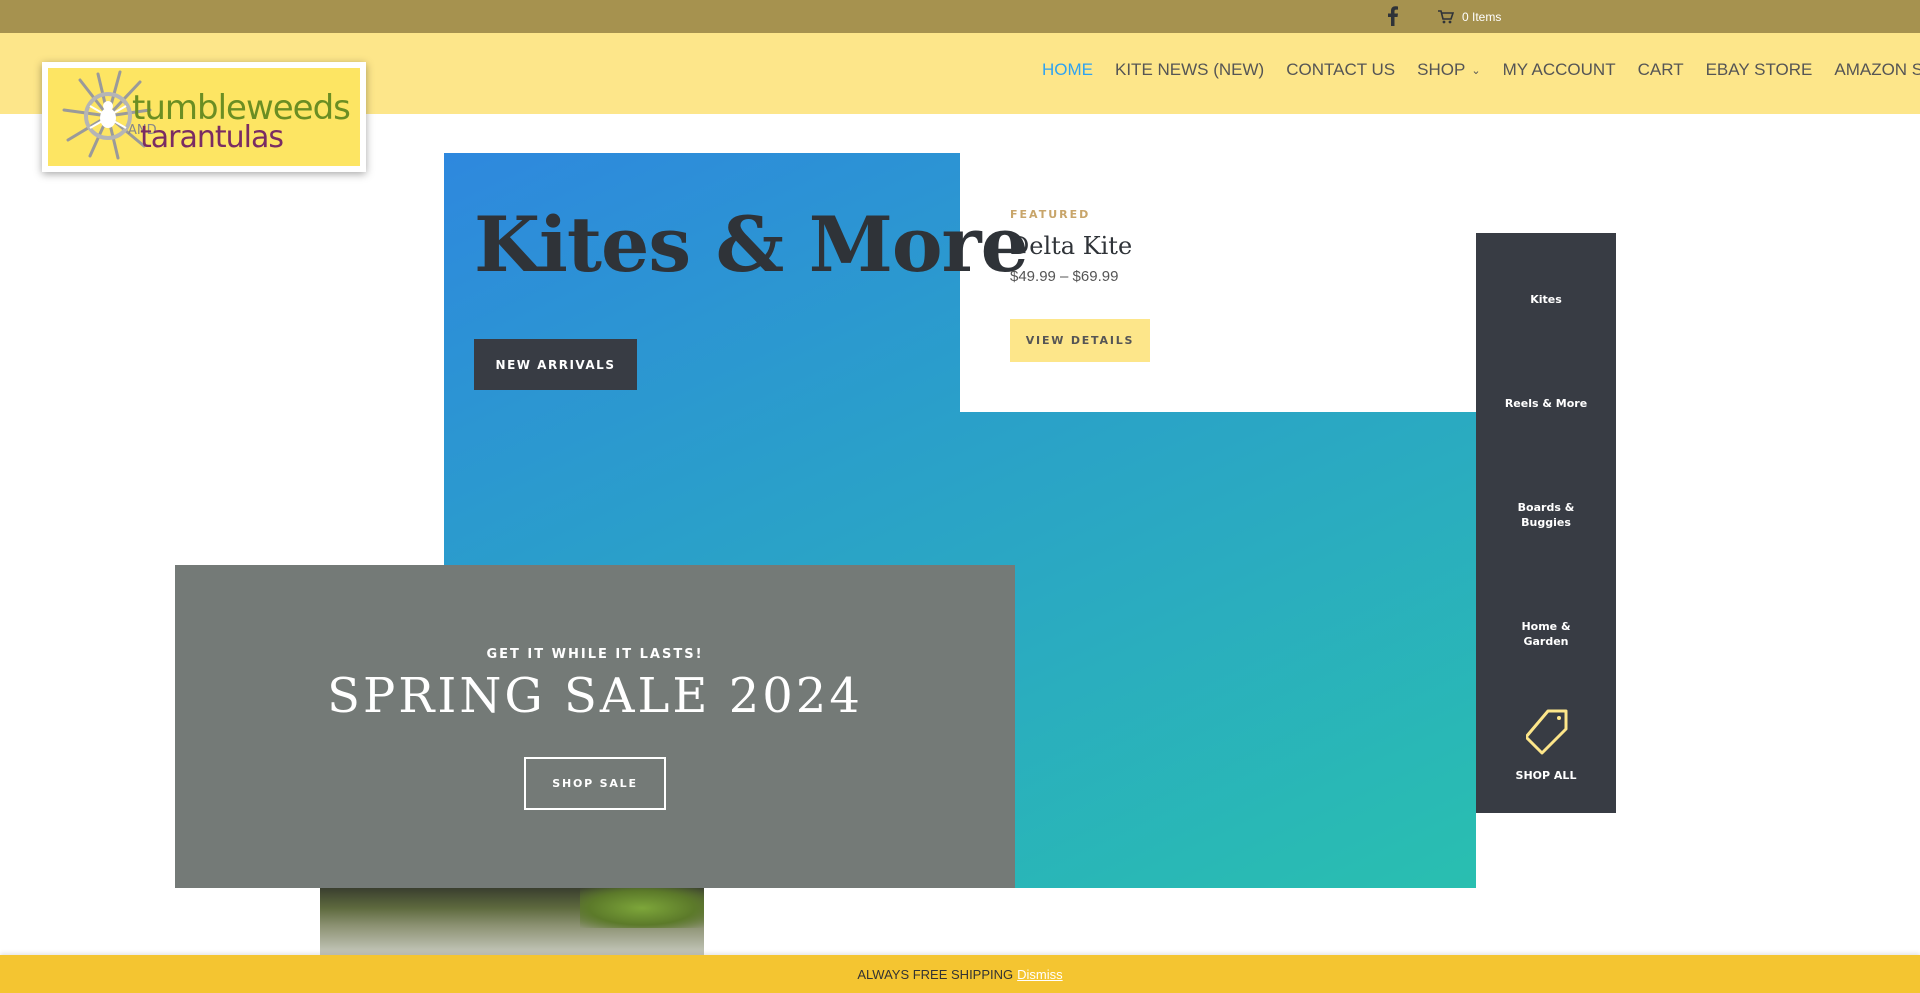  What do you see at coordinates (512, 921) in the screenshot?
I see `product-photo` at bounding box center [512, 921].